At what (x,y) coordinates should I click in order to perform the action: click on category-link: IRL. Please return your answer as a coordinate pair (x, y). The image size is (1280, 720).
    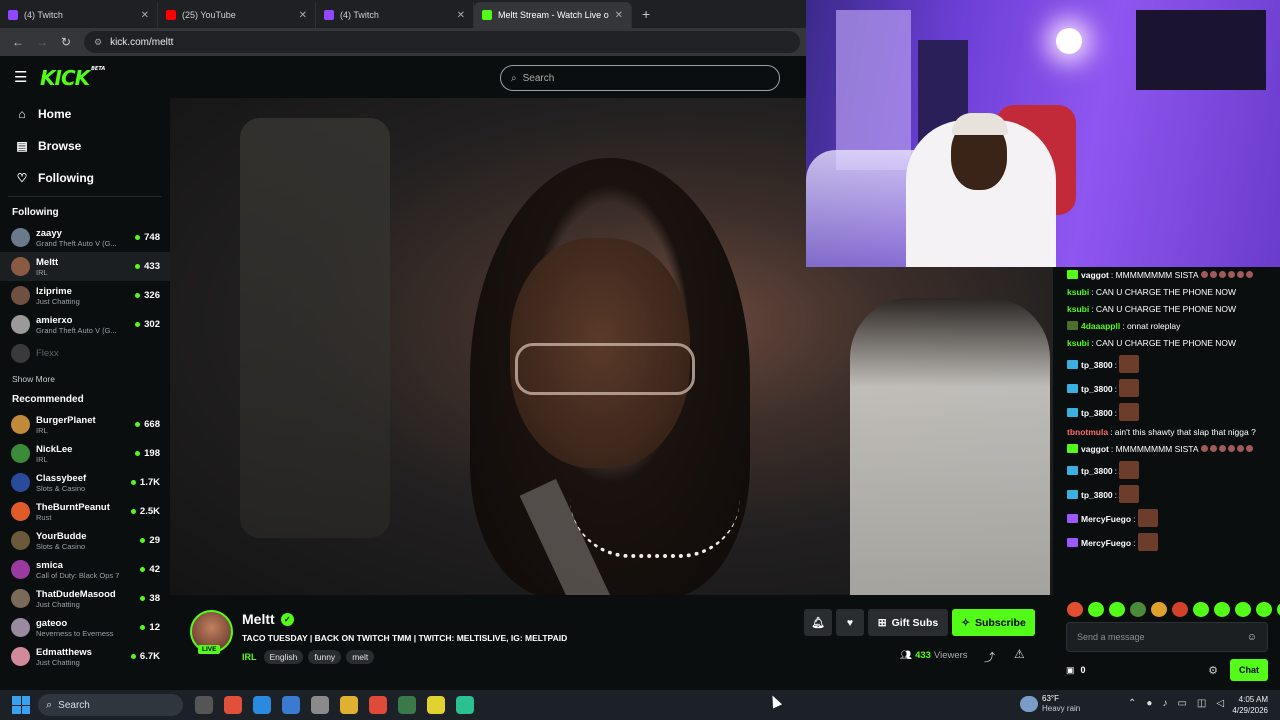
    Looking at the image, I should click on (249, 657).